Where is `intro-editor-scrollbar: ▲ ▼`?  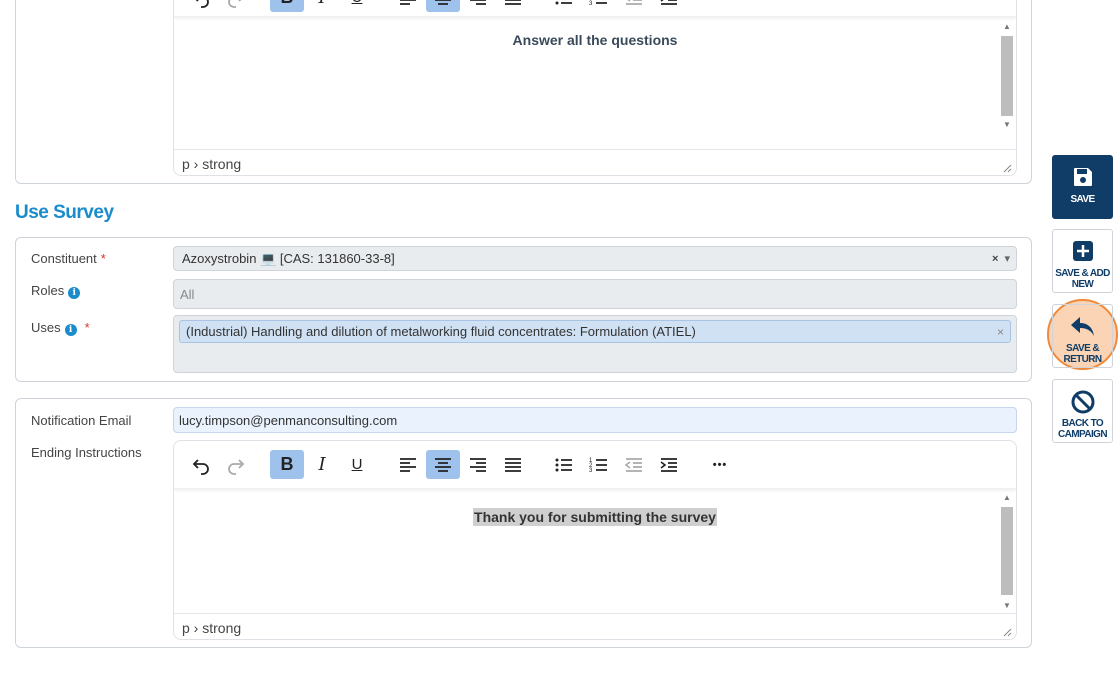
intro-editor-scrollbar: ▲ ▼ is located at coordinates (1007, 76).